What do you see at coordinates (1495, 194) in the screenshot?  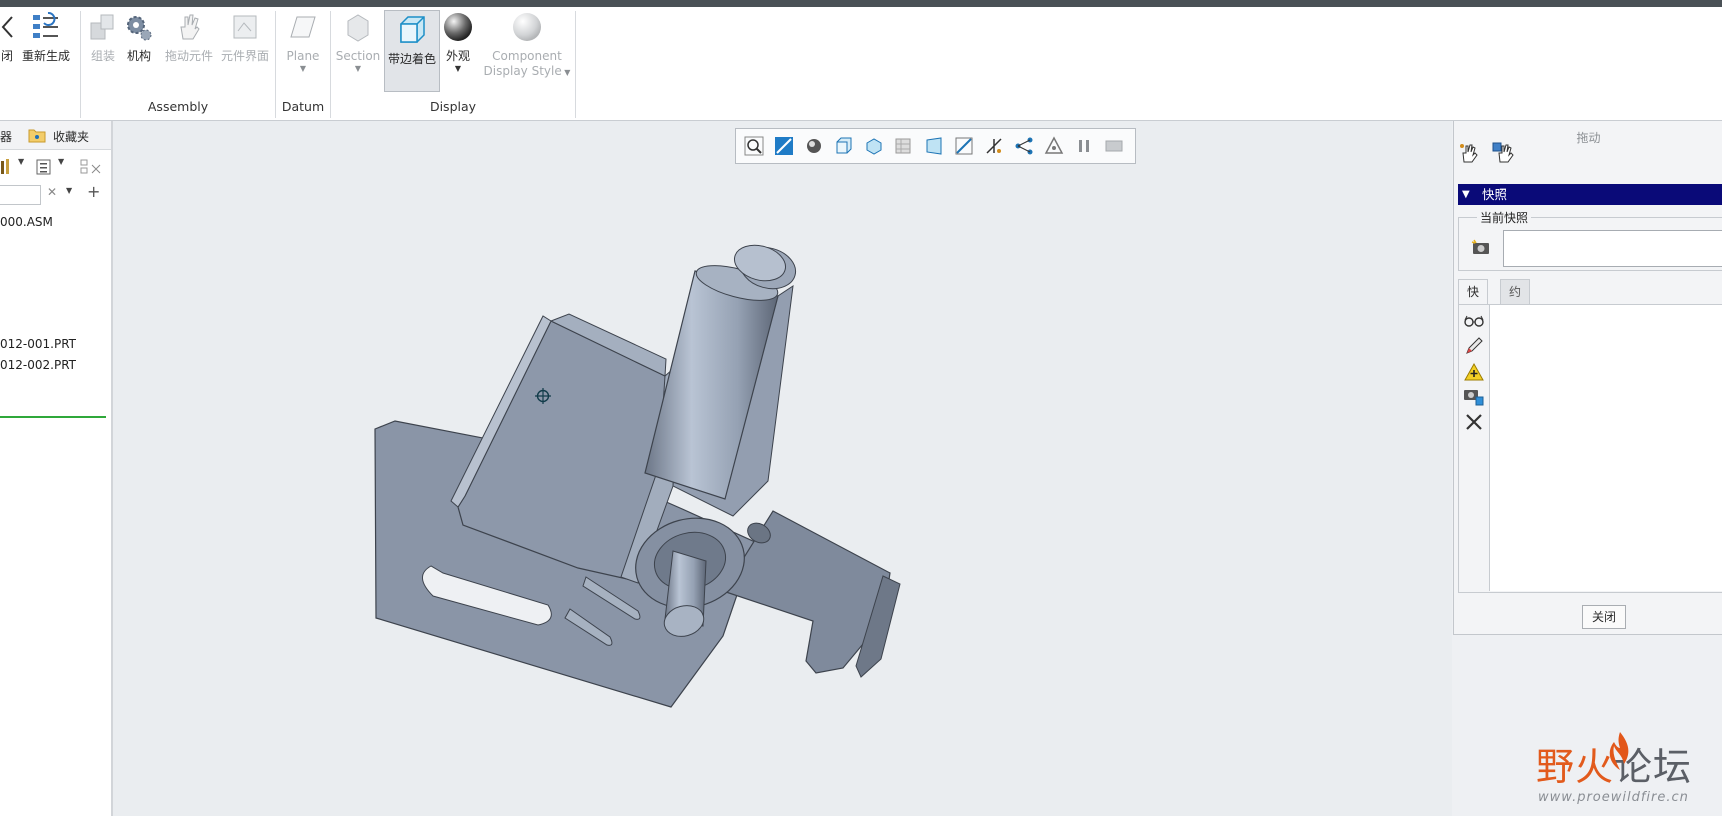 I see `snapshots-header-label: 快照` at bounding box center [1495, 194].